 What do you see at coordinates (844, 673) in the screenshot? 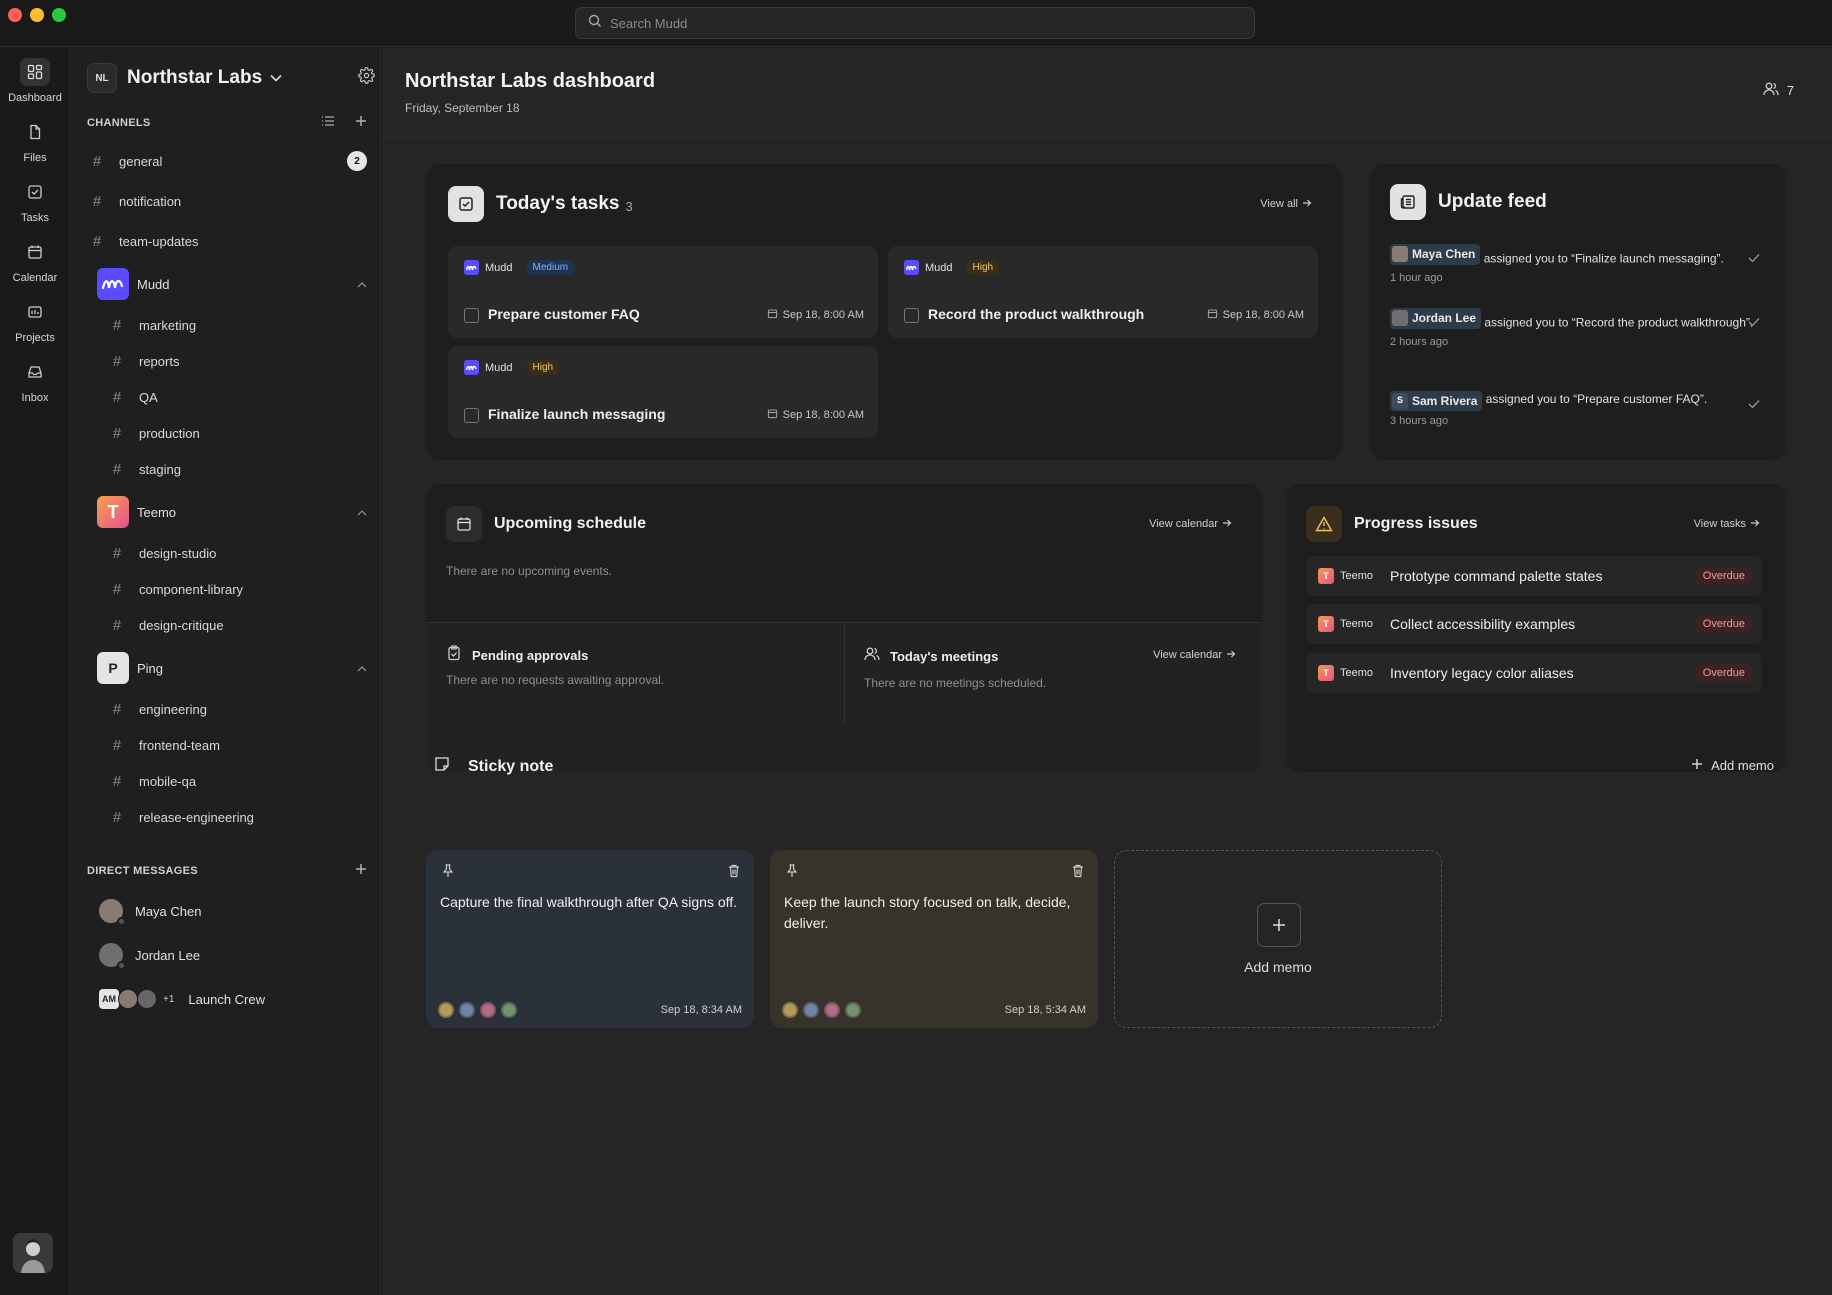
I see `divider` at bounding box center [844, 673].